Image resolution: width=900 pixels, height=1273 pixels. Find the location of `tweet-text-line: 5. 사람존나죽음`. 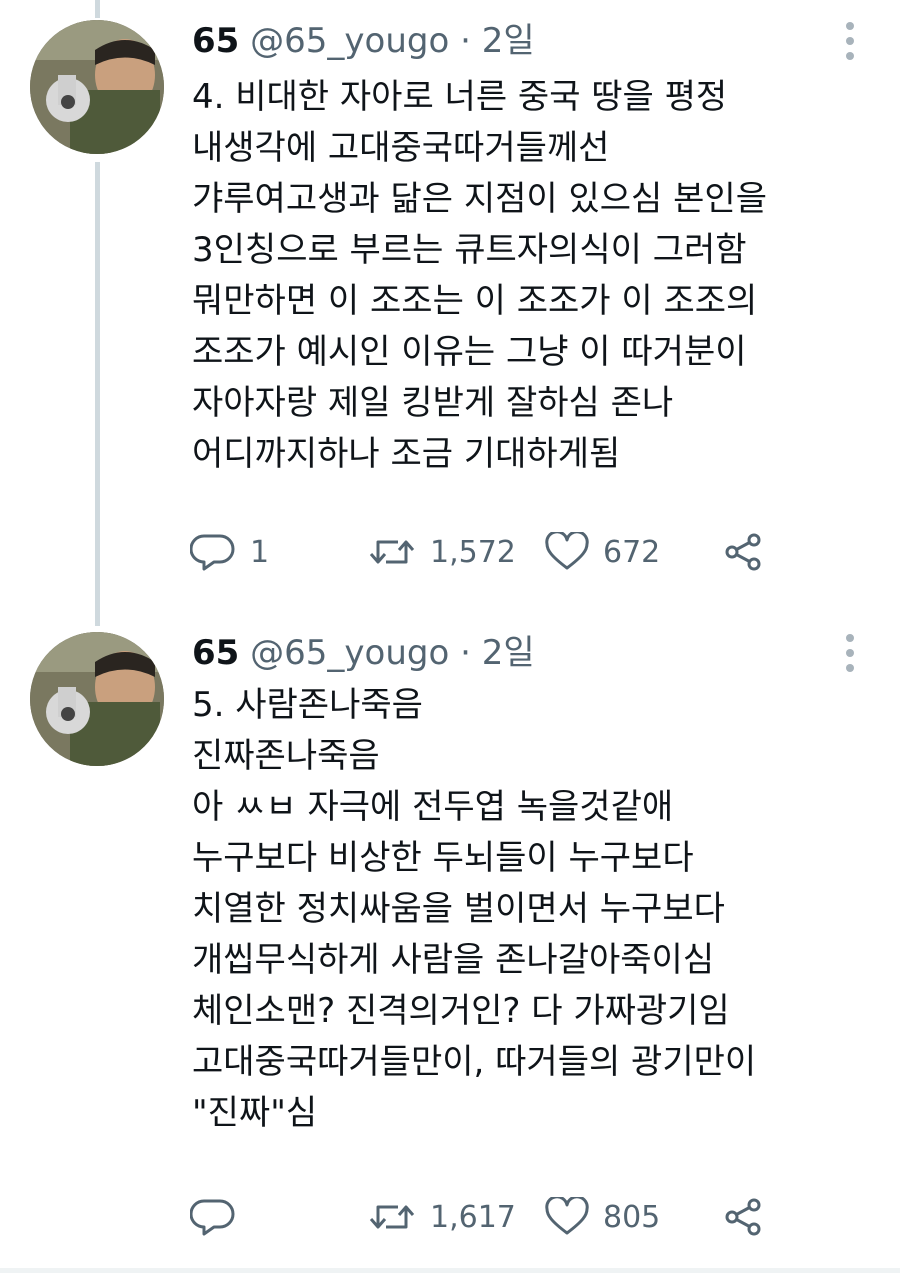

tweet-text-line: 5. 사람존나죽음 is located at coordinates (307, 705).